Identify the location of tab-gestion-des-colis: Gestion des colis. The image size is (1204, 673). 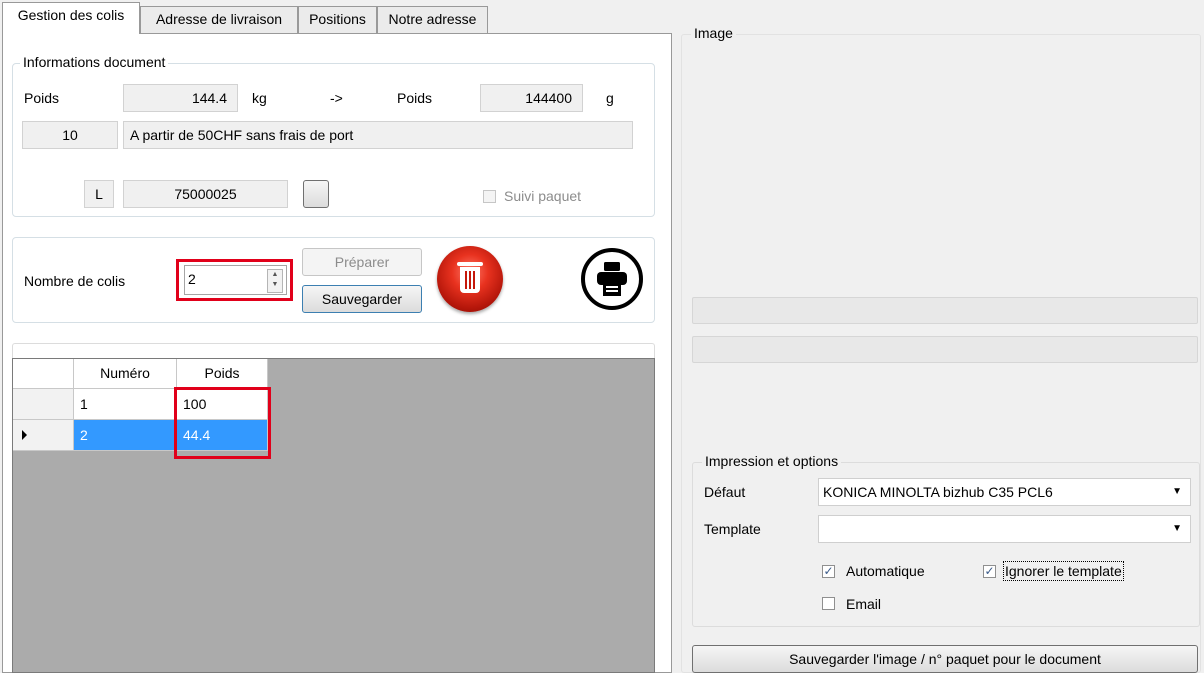
(71, 18).